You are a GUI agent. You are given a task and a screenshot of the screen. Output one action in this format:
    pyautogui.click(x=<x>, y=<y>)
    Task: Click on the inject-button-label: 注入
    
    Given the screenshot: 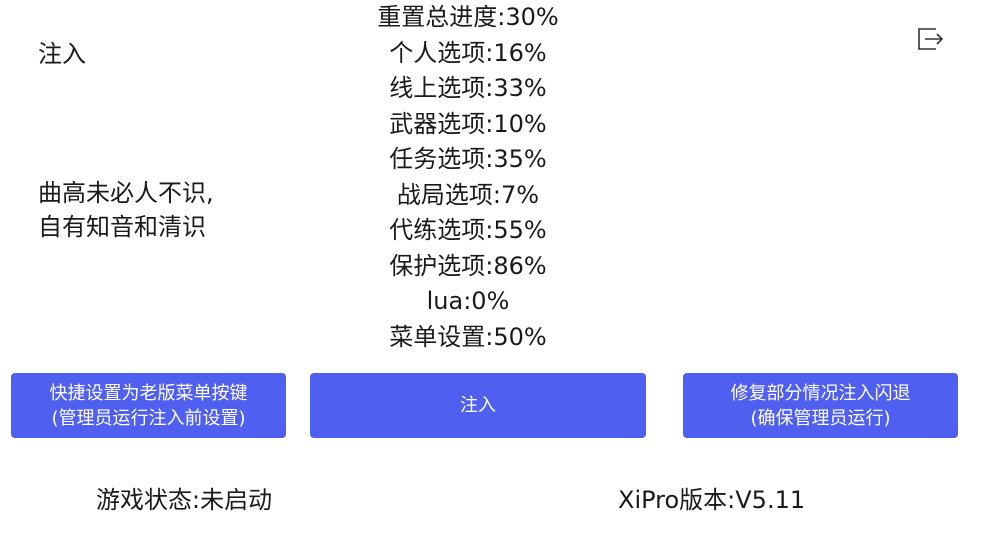 What is the action you would take?
    pyautogui.click(x=478, y=405)
    